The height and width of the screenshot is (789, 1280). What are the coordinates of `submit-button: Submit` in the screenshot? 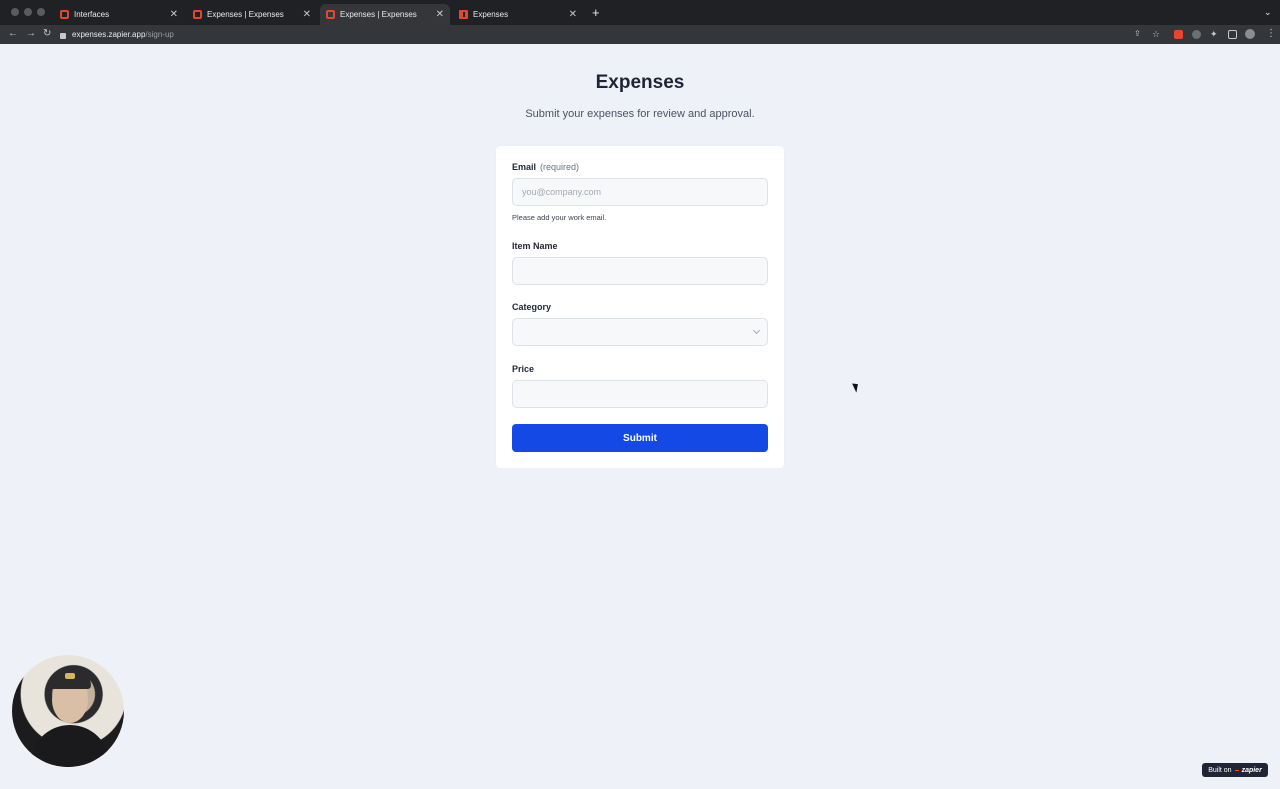 It's located at (640, 438).